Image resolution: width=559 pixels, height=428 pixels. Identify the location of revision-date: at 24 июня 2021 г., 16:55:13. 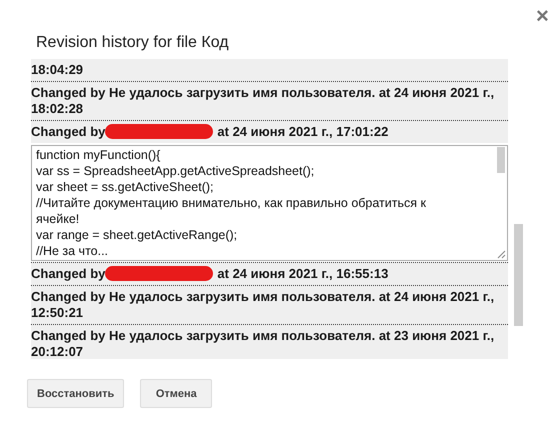
(302, 273).